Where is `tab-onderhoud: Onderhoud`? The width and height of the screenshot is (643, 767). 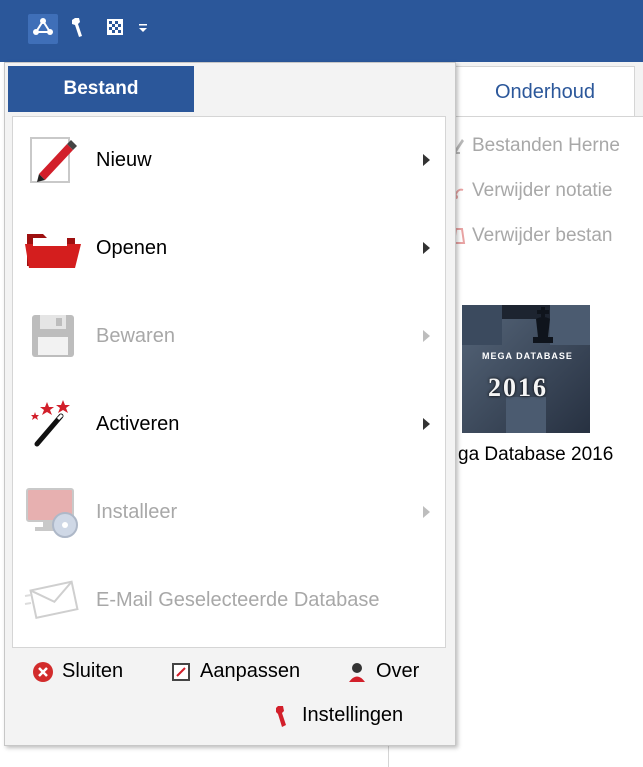 tab-onderhoud: Onderhoud is located at coordinates (545, 91).